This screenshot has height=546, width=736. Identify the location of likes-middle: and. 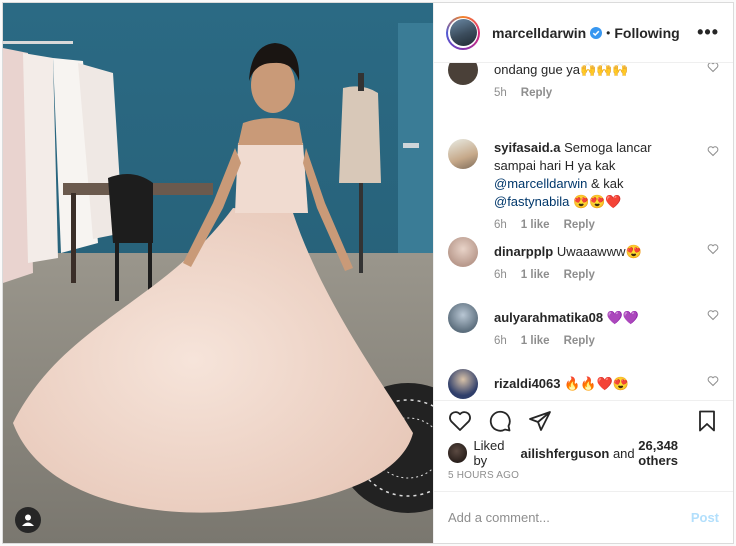
(624, 453).